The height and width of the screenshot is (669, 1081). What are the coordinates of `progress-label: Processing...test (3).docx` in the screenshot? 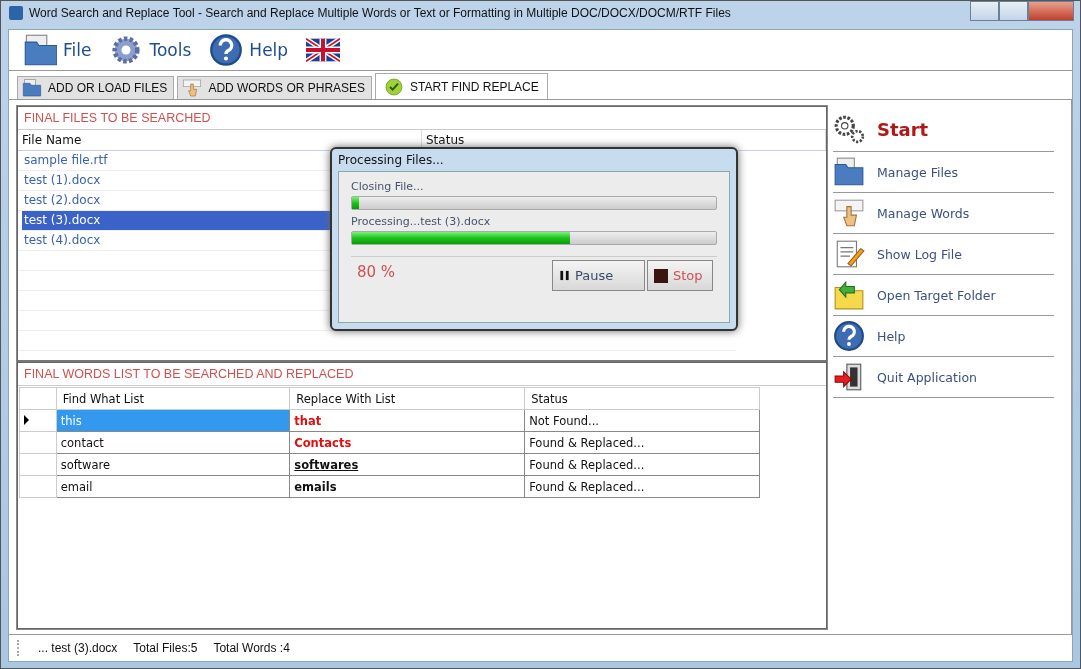 It's located at (421, 221).